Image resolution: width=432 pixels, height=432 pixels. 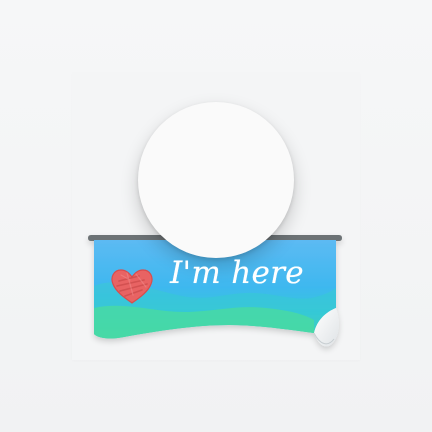 I want to click on banner-label: I'm here, so click(x=237, y=273).